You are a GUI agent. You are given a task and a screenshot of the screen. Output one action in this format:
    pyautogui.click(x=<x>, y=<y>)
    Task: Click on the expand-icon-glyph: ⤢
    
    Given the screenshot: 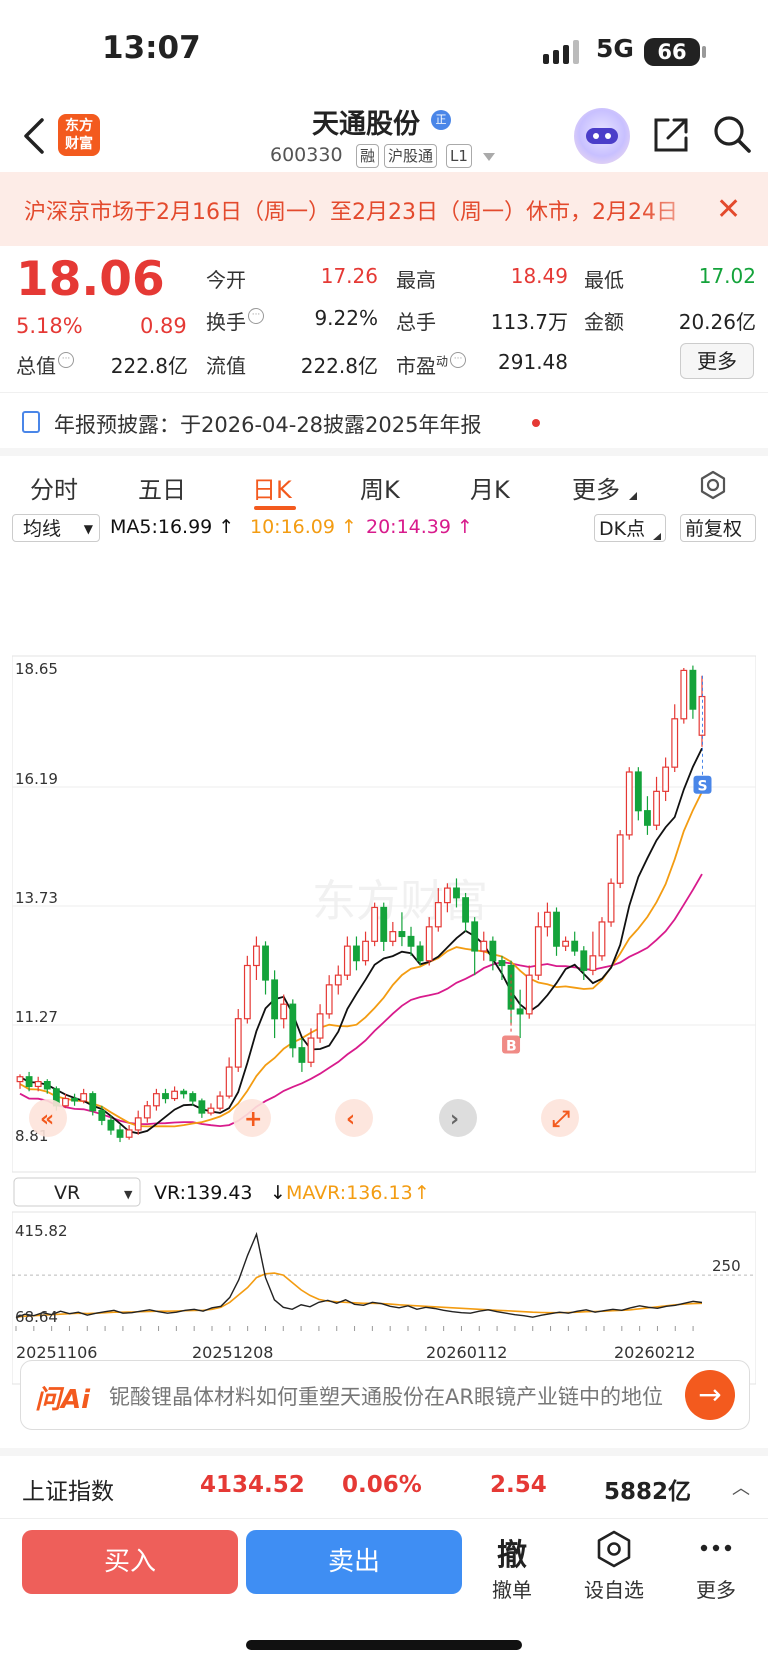 What is the action you would take?
    pyautogui.click(x=561, y=1119)
    